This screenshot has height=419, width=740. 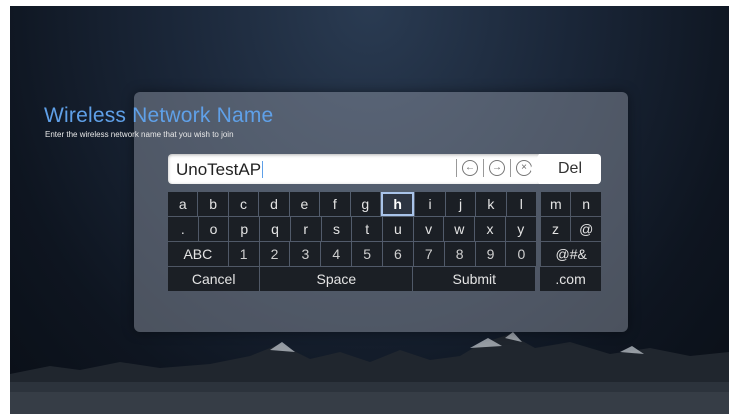 What do you see at coordinates (521, 204) in the screenshot?
I see `key-l: l` at bounding box center [521, 204].